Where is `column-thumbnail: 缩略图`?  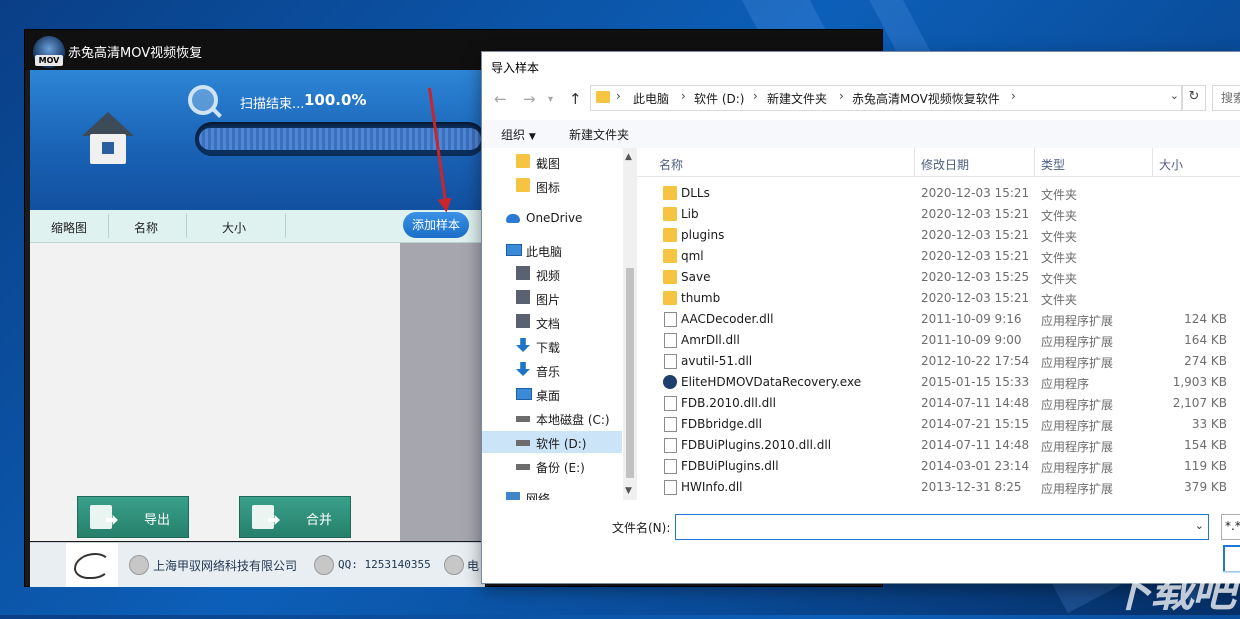
column-thumbnail: 缩略图 is located at coordinates (69, 227).